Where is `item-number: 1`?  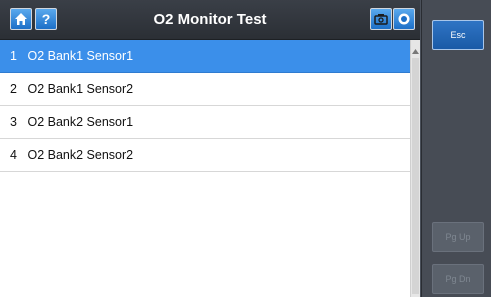 item-number: 1 is located at coordinates (13, 56).